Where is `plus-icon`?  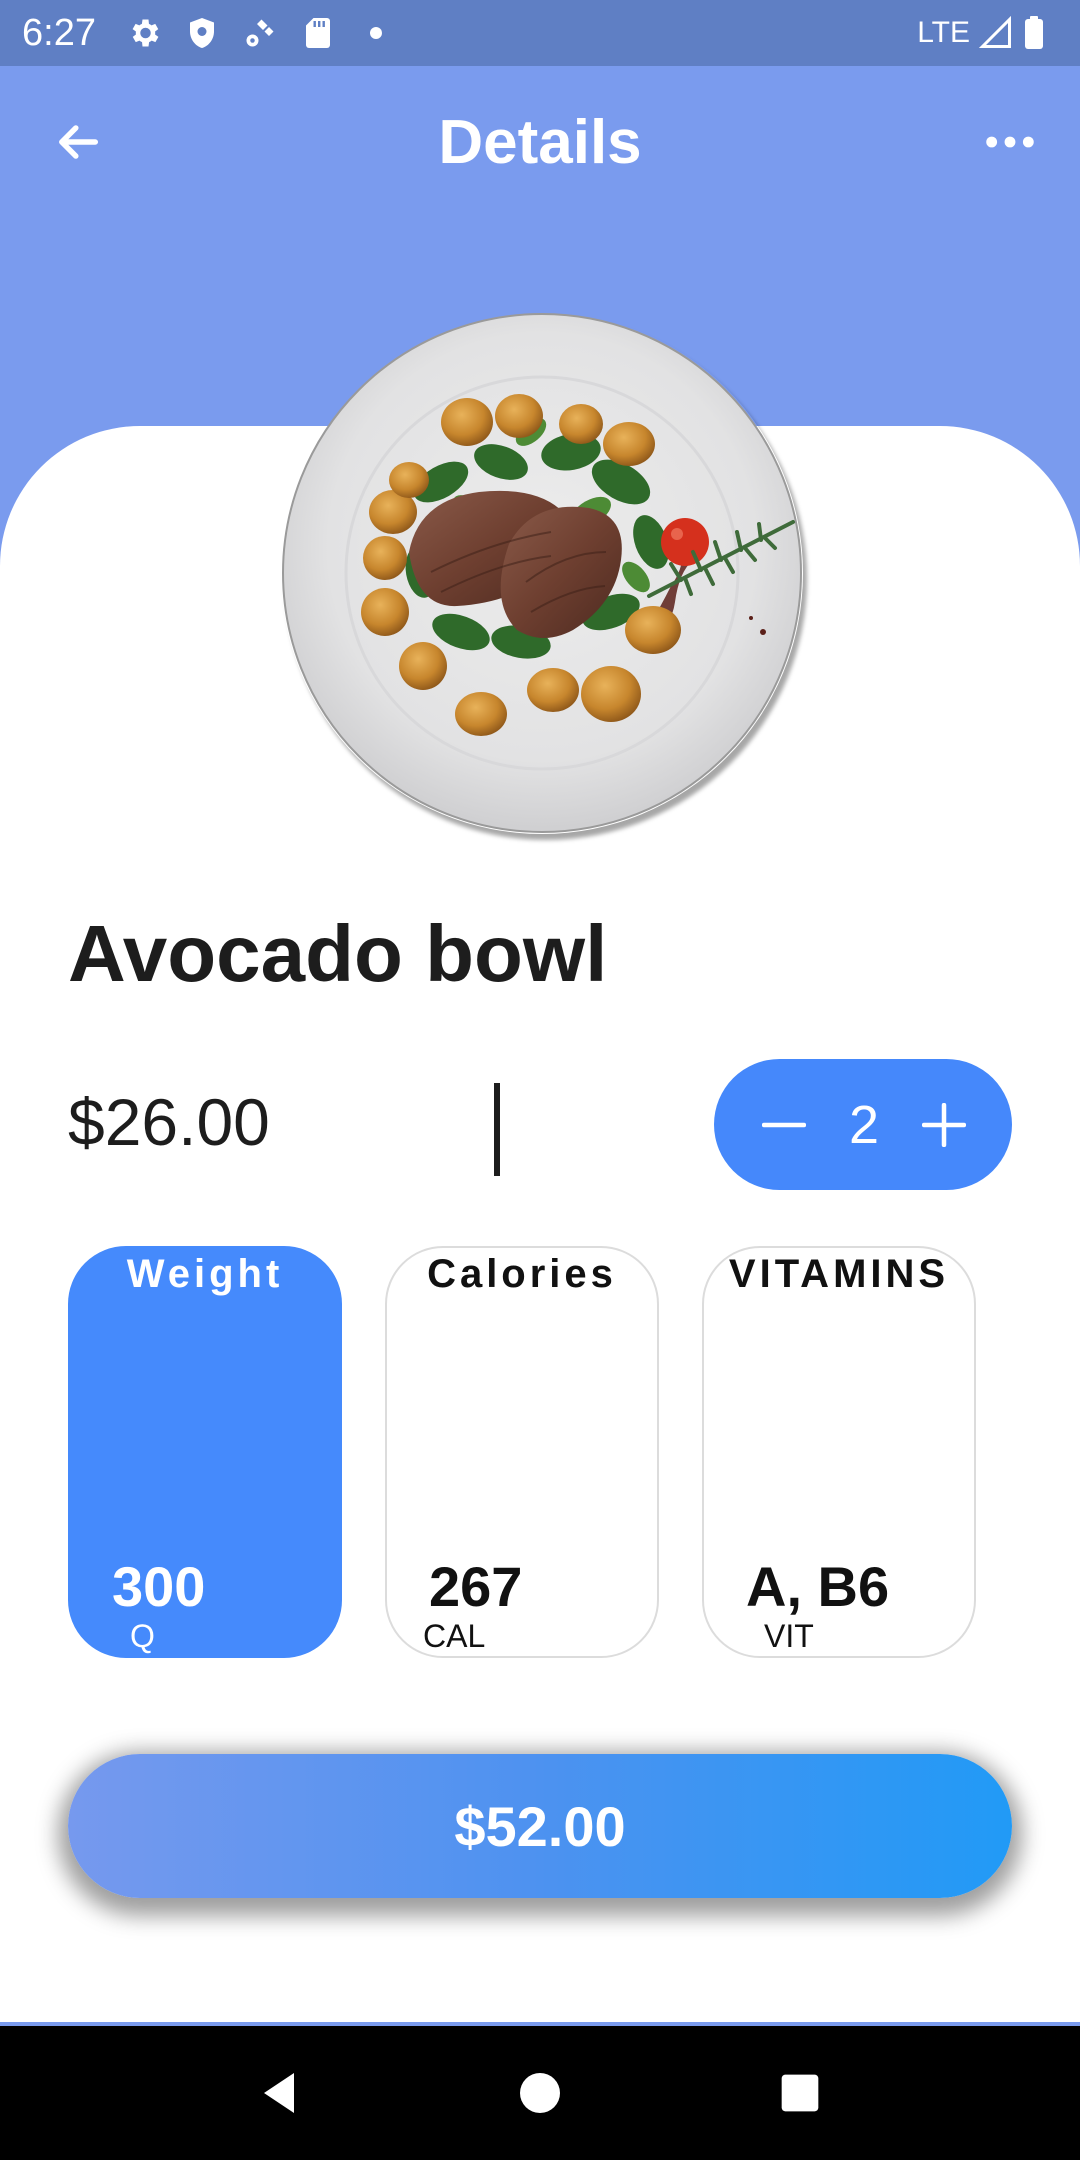 plus-icon is located at coordinates (943, 1124).